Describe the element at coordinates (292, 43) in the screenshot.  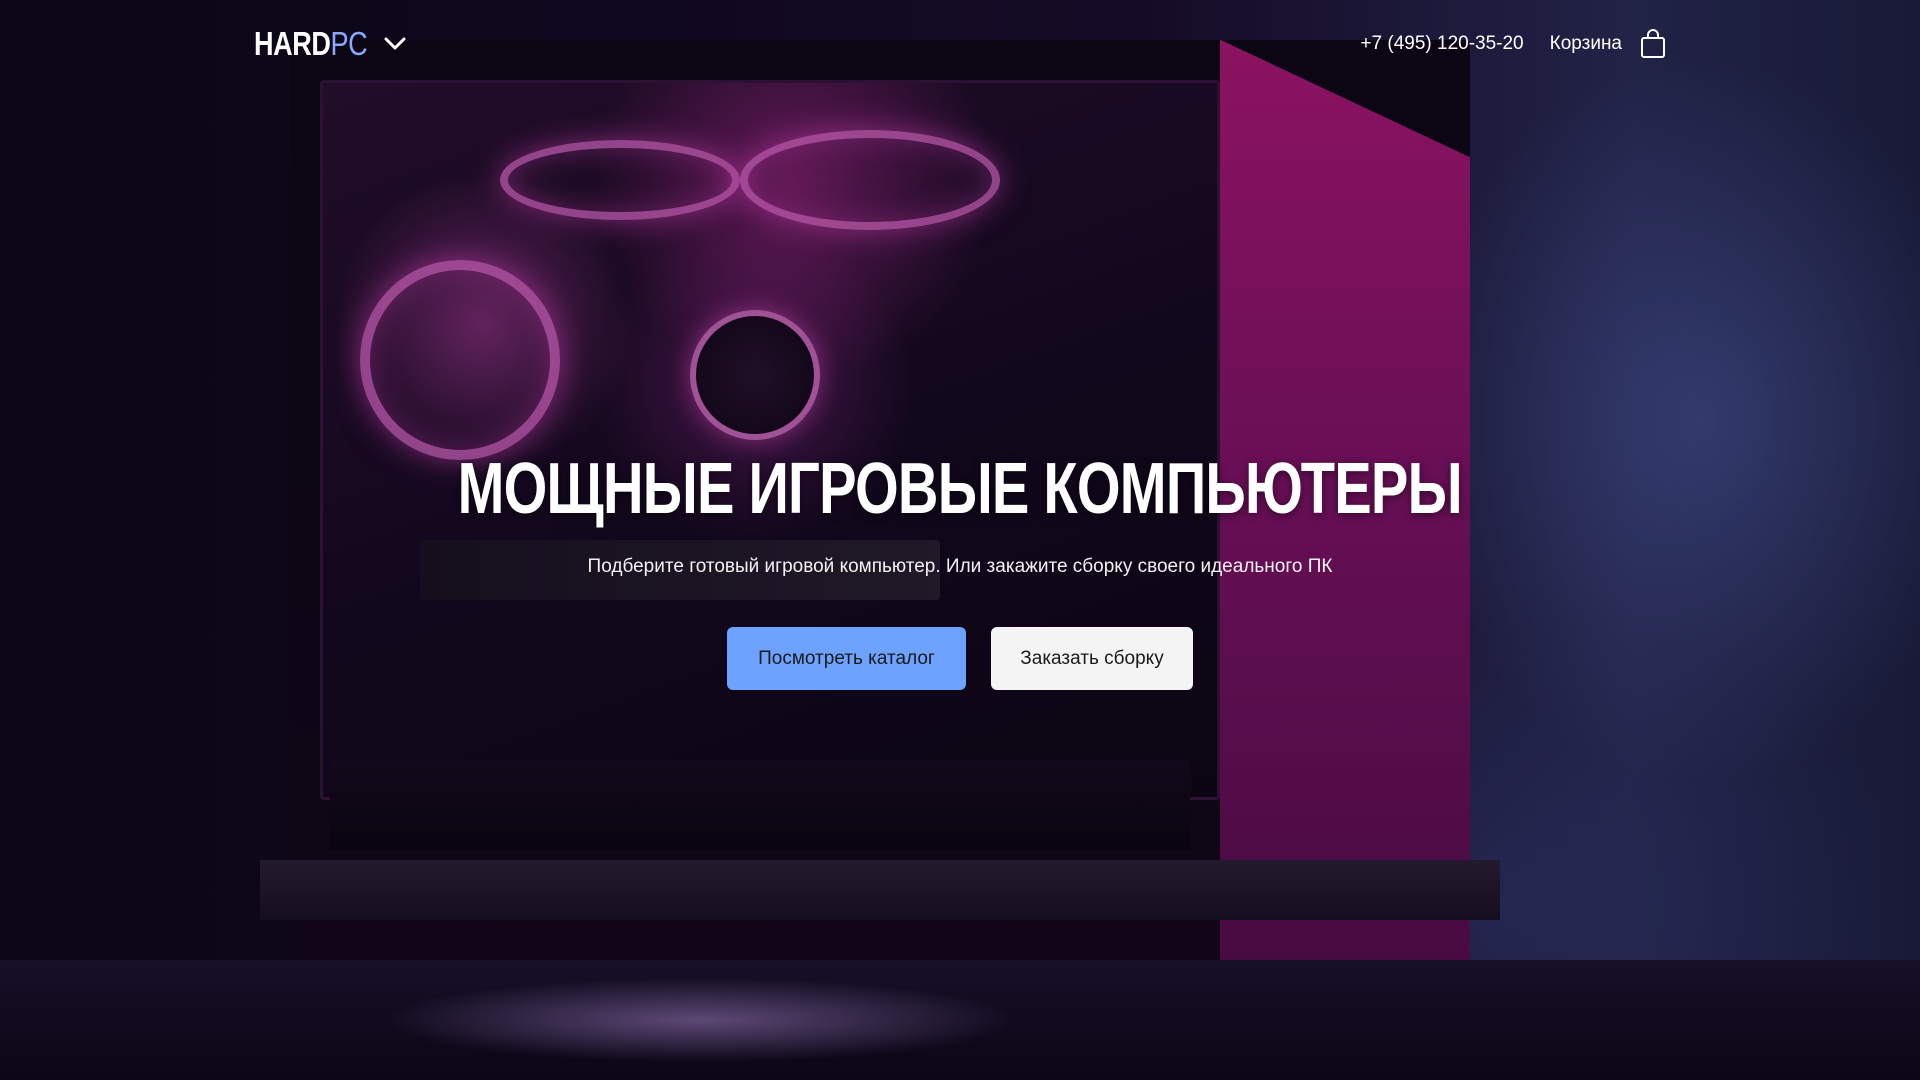
I see `logo-primary: HARD` at that location.